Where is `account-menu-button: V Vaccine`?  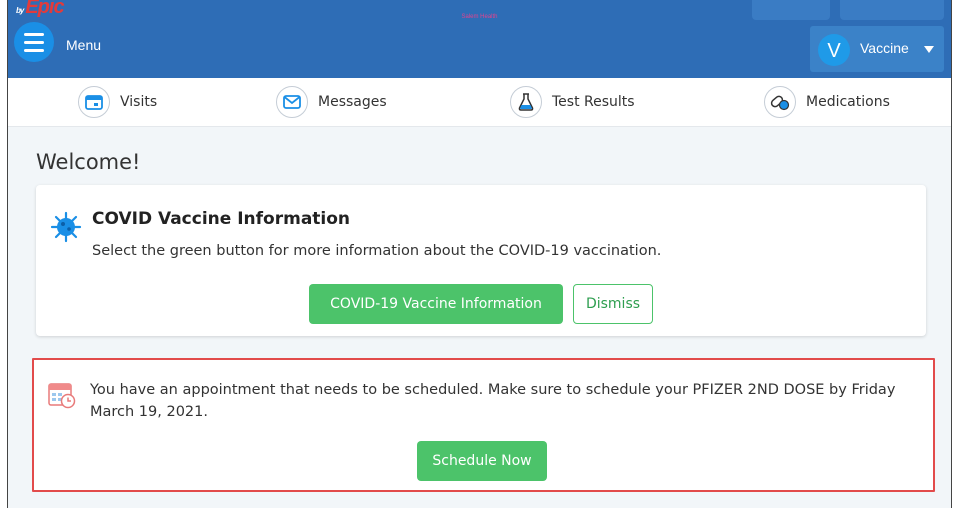
account-menu-button: V Vaccine is located at coordinates (877, 49).